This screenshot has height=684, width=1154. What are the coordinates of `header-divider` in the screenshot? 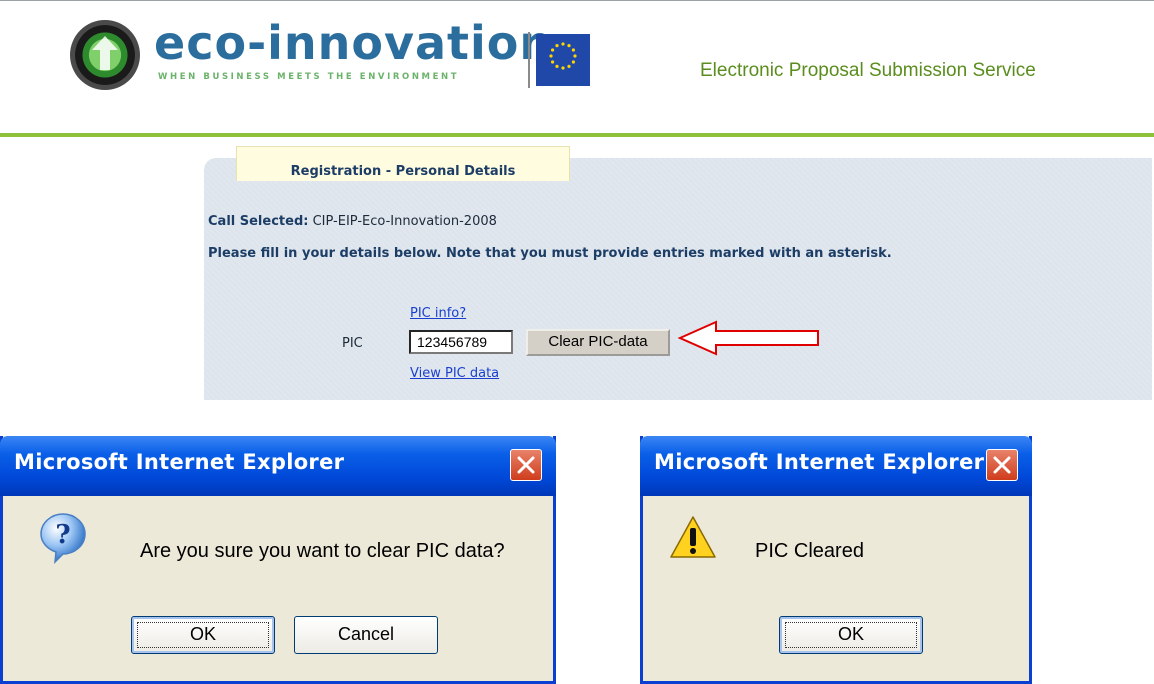 It's located at (577, 135).